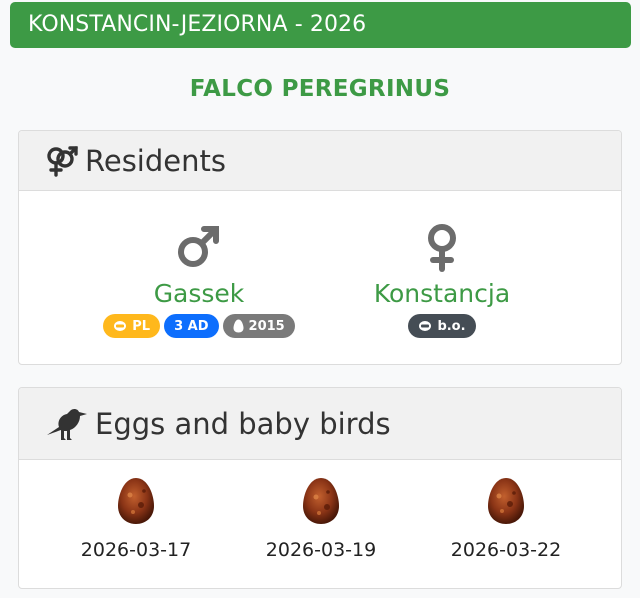 The height and width of the screenshot is (598, 640). What do you see at coordinates (442, 294) in the screenshot?
I see `resident-female-name: Konstancja` at bounding box center [442, 294].